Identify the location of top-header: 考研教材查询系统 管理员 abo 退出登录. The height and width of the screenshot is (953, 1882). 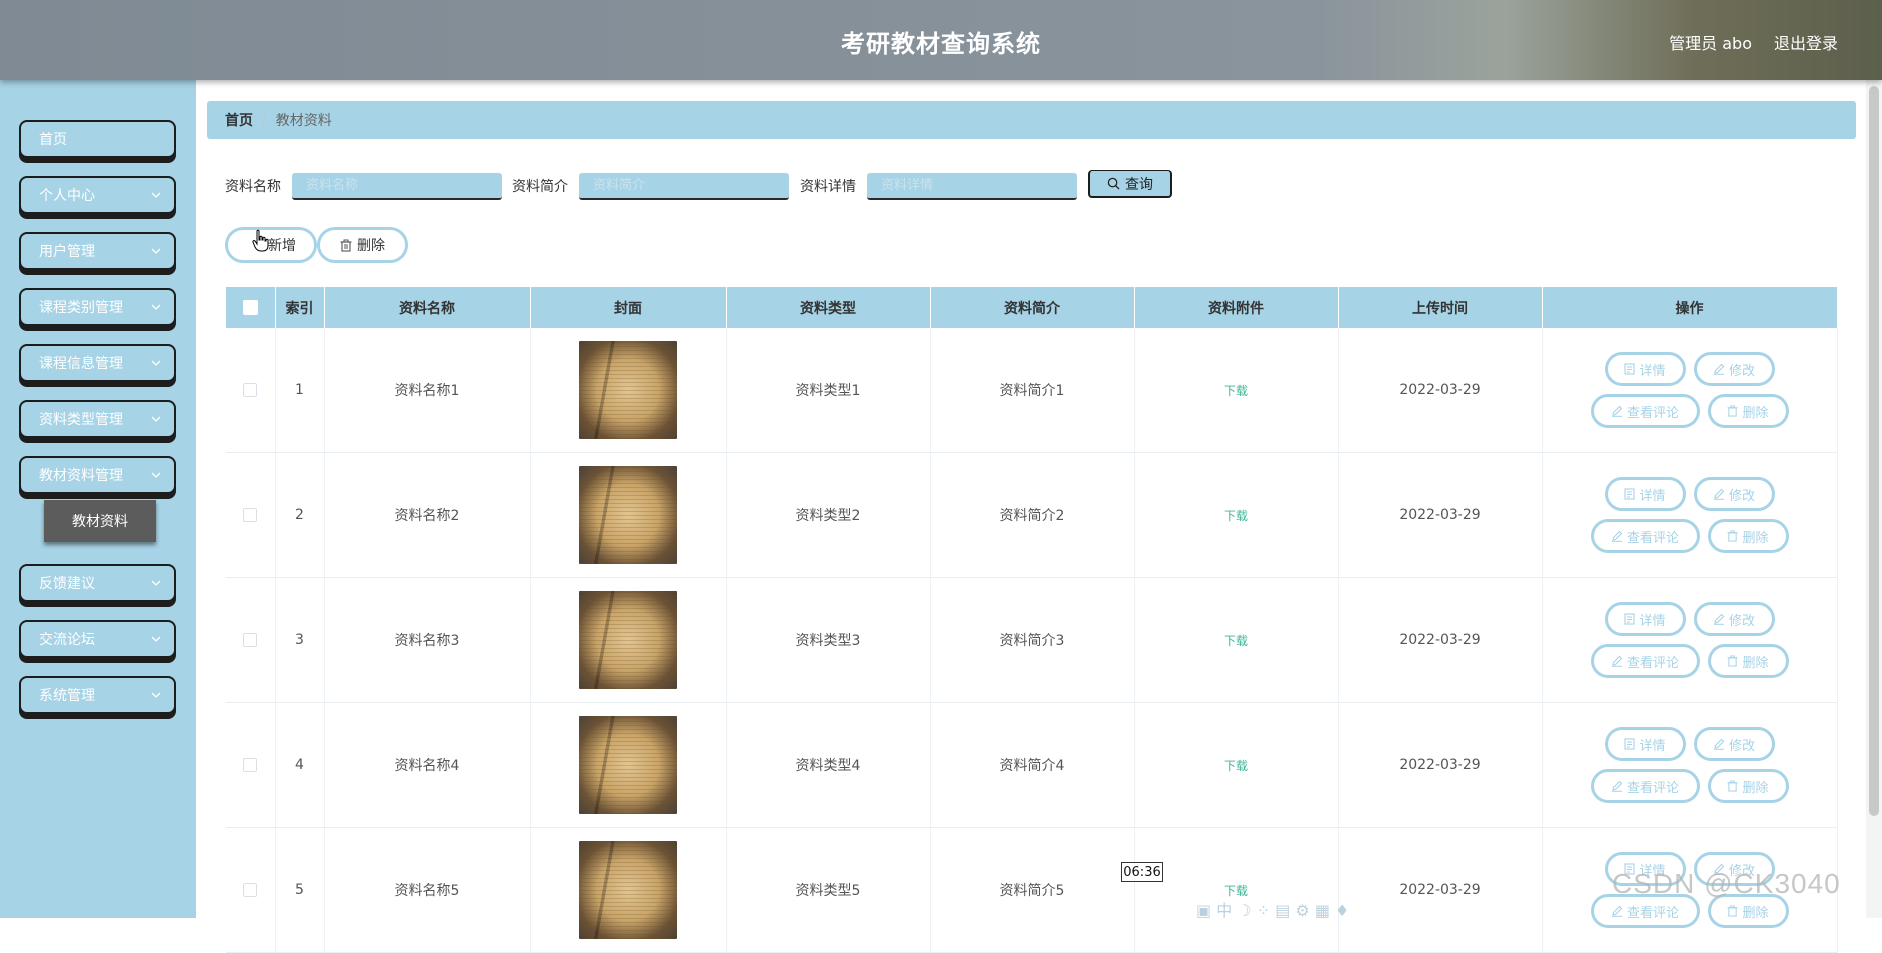
(941, 40).